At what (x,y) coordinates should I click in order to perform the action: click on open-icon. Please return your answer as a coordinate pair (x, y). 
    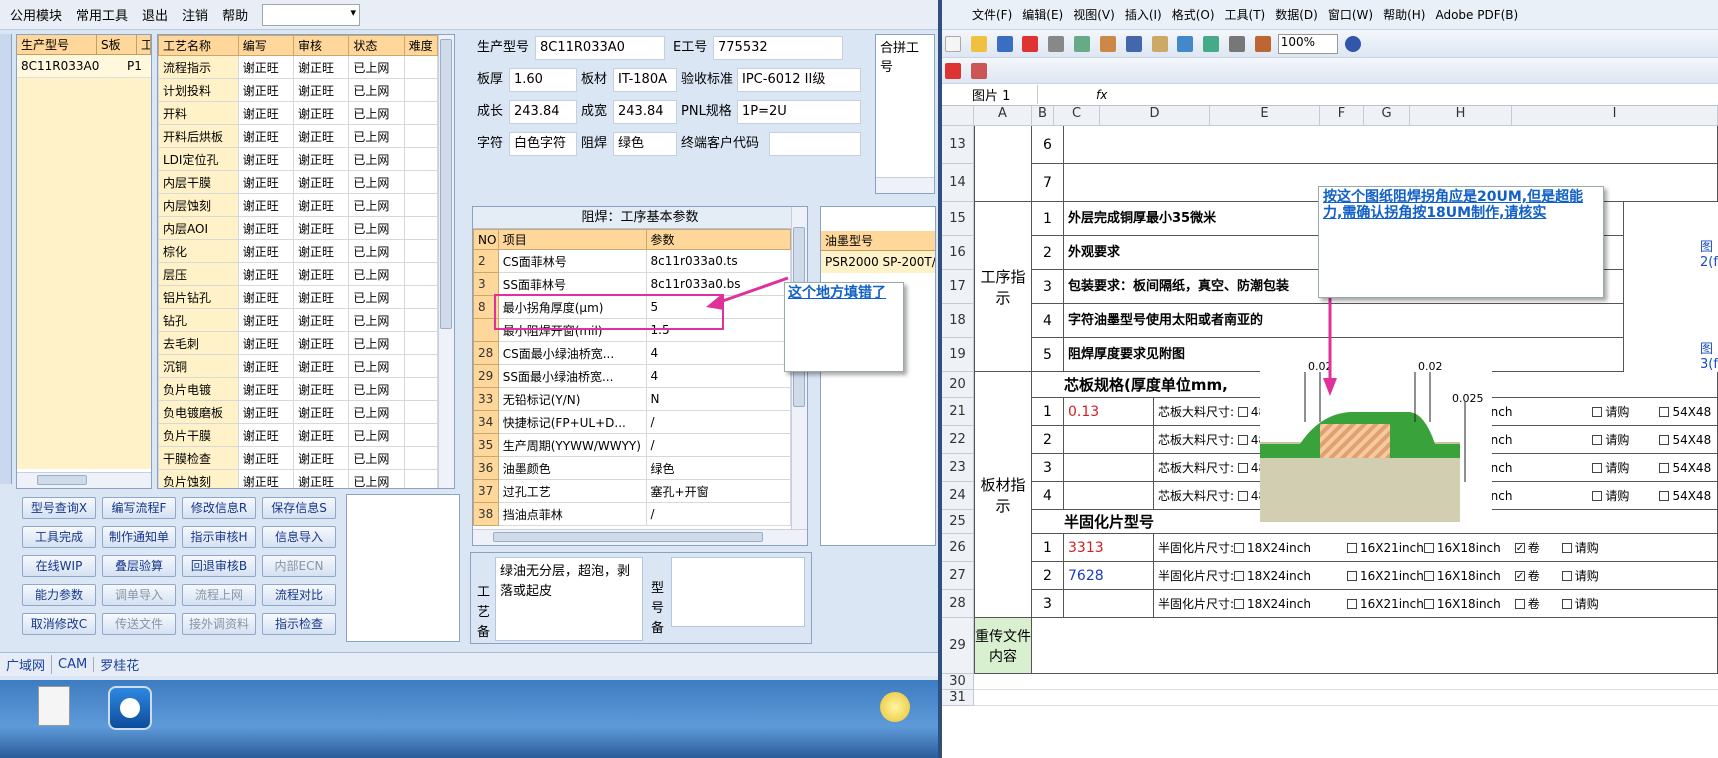
    Looking at the image, I should click on (978, 44).